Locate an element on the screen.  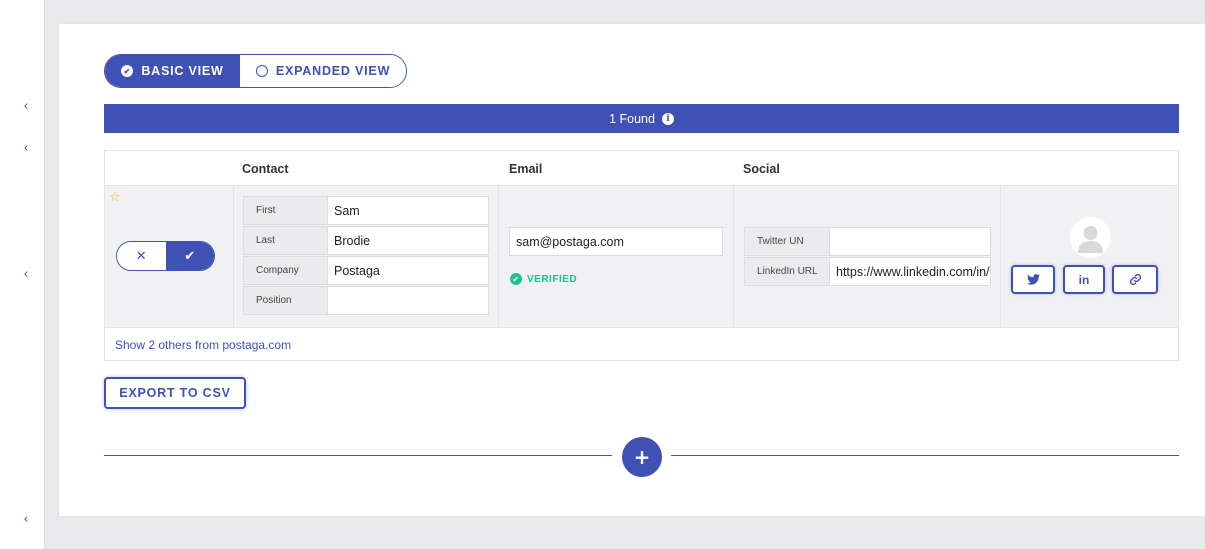
close-icon: ✕ is located at coordinates (141, 256).